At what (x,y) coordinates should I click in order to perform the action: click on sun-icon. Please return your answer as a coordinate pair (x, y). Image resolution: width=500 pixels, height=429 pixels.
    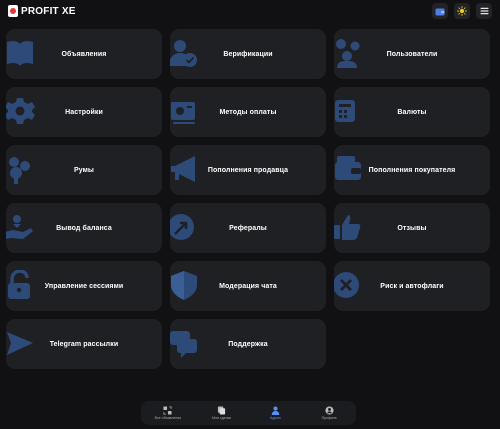
    Looking at the image, I should click on (462, 11).